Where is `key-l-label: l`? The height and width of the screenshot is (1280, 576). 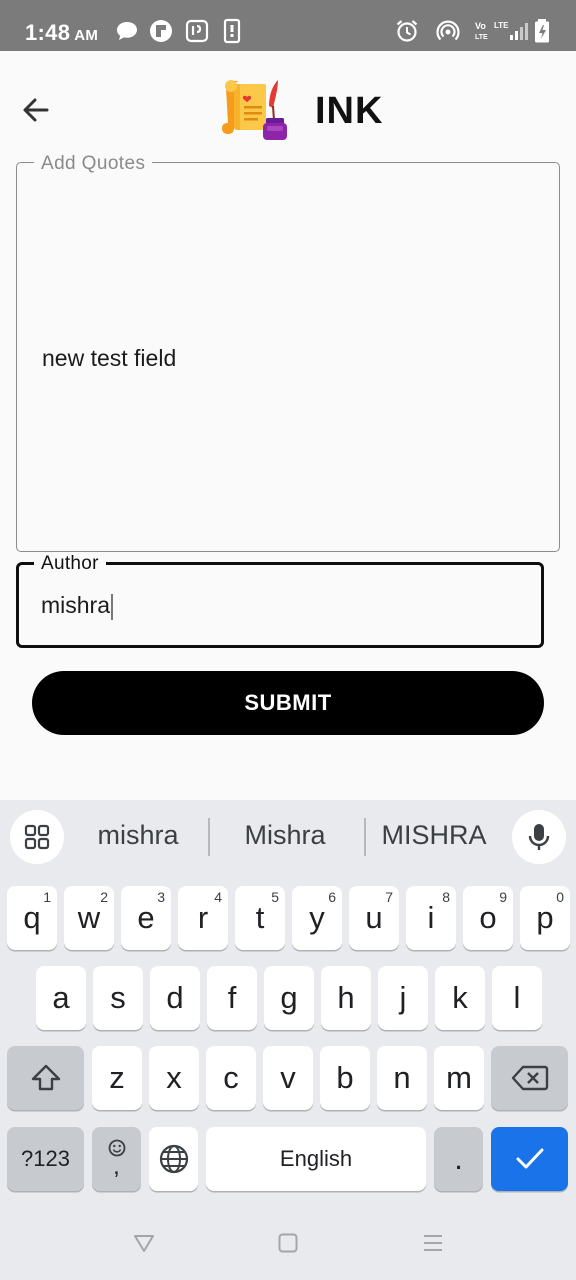
key-l-label: l is located at coordinates (517, 997).